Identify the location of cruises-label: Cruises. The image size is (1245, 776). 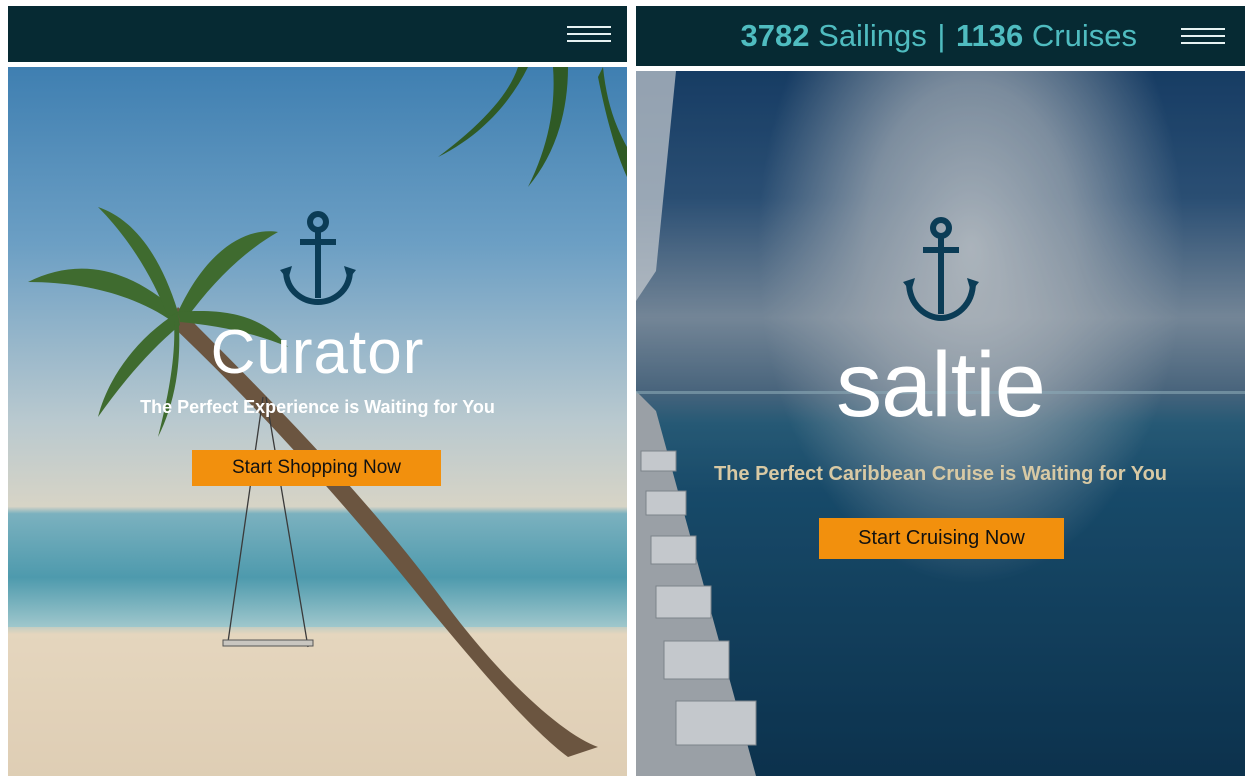
(1084, 35).